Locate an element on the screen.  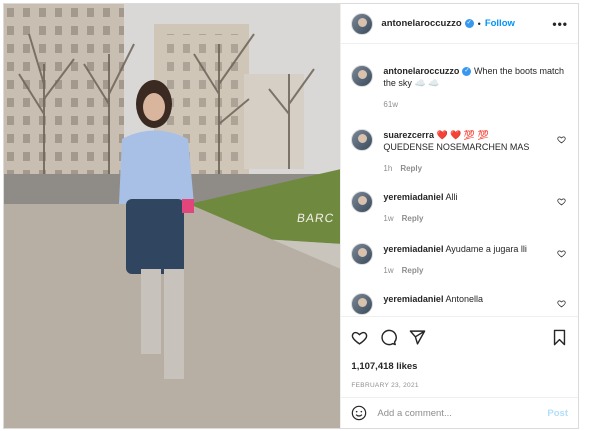
comment-icon is located at coordinates (389, 337).